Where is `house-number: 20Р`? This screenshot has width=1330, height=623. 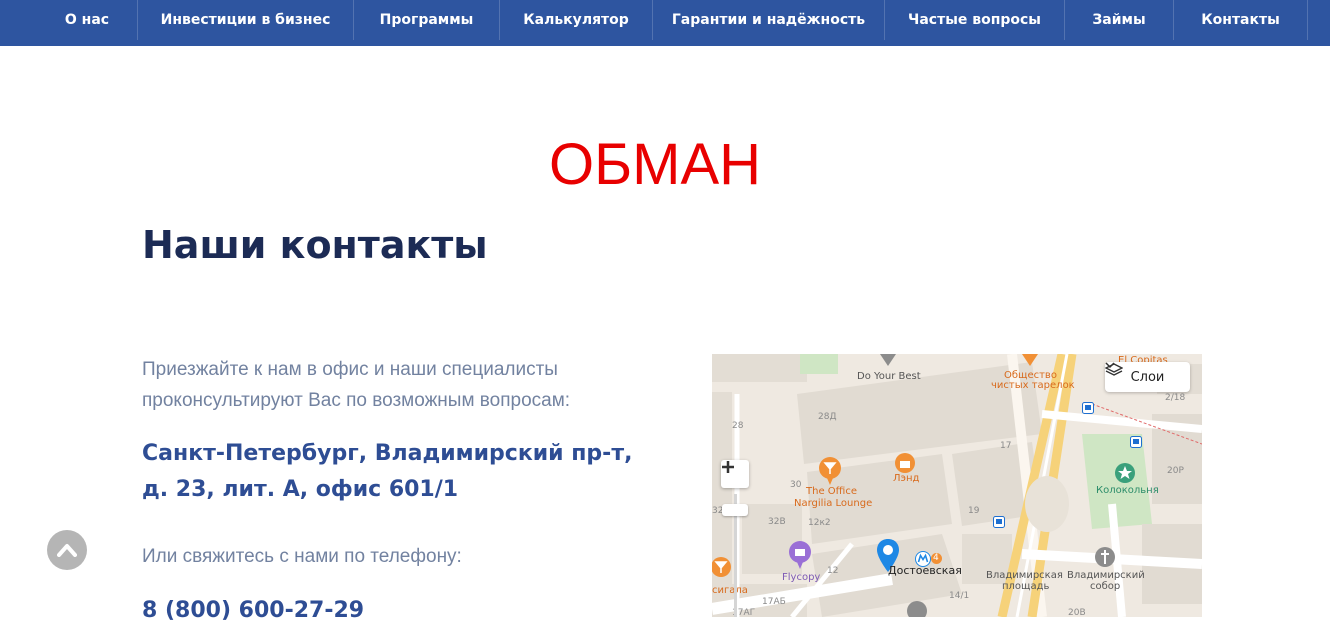
house-number: 20Р is located at coordinates (1175, 471).